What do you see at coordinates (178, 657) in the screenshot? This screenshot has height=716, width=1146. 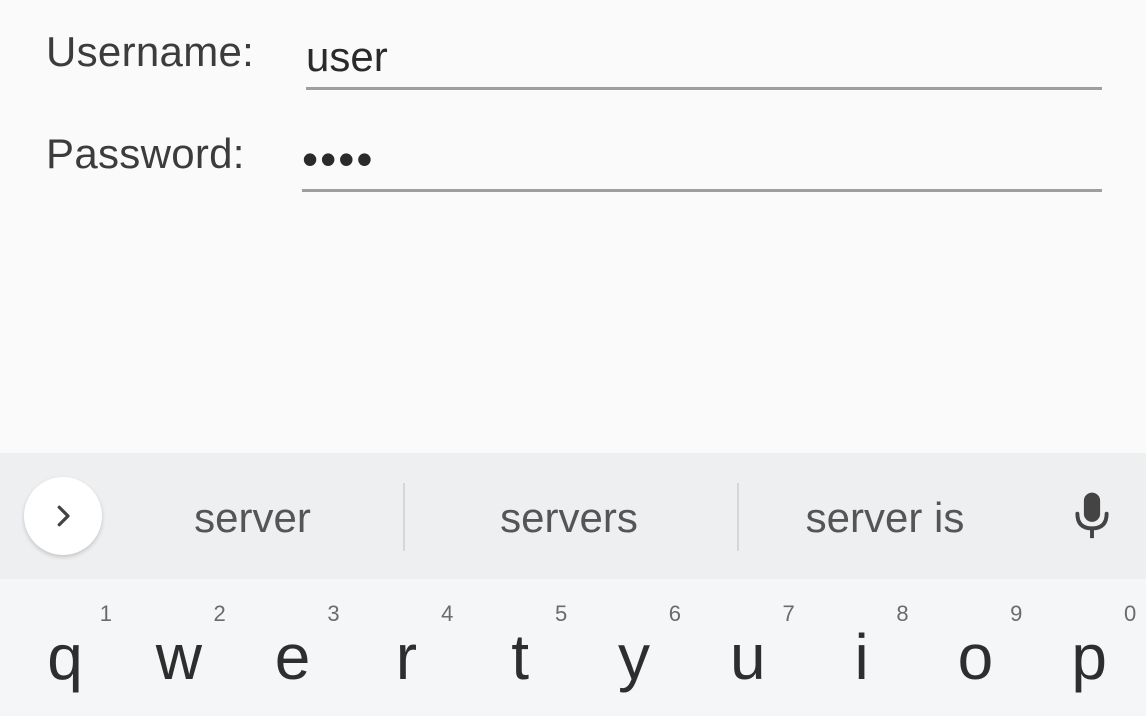 I see `key-letter: w` at bounding box center [178, 657].